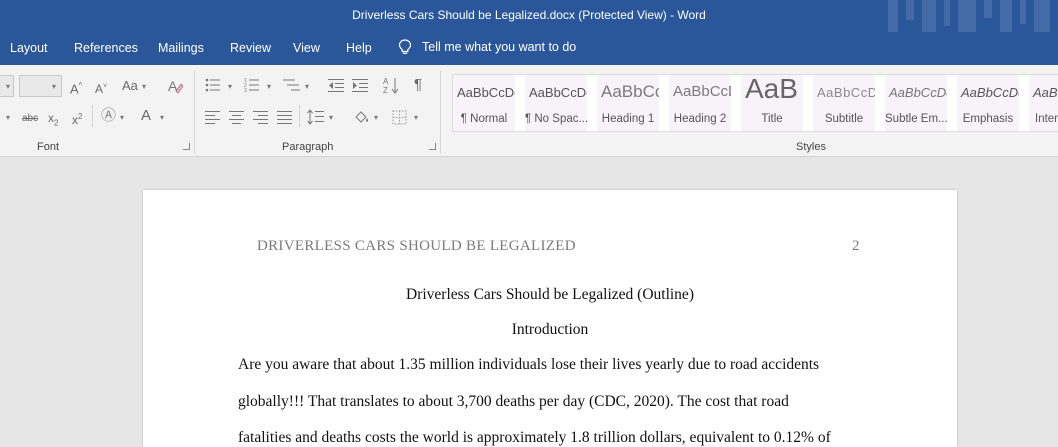 The image size is (1058, 447). I want to click on multilevel-list-icon, so click(292, 85).